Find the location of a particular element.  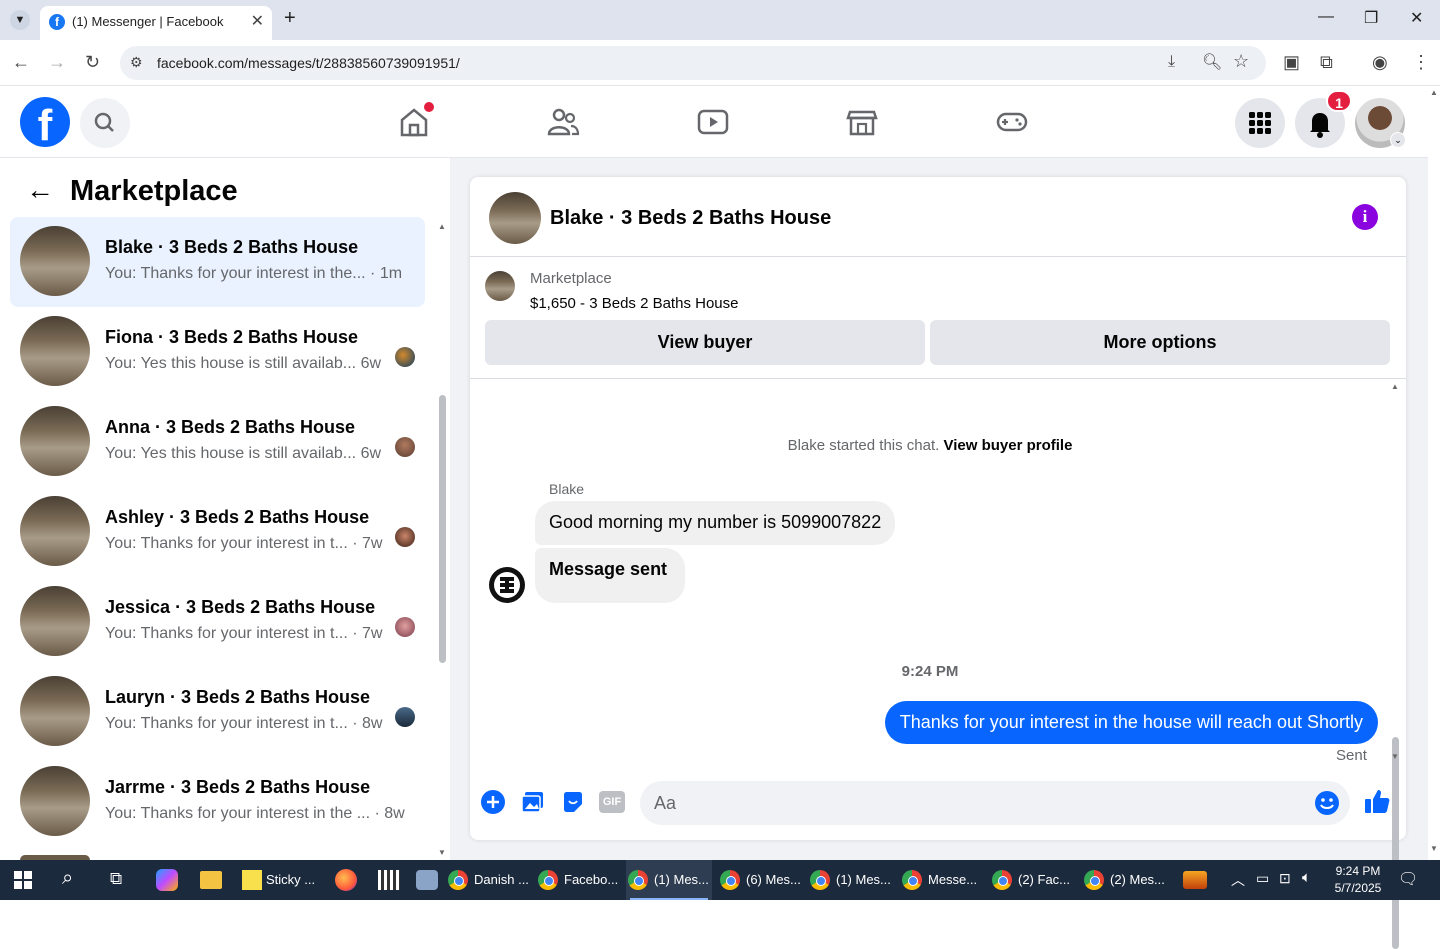

maximize-button: ❐ is located at coordinates (1371, 18).